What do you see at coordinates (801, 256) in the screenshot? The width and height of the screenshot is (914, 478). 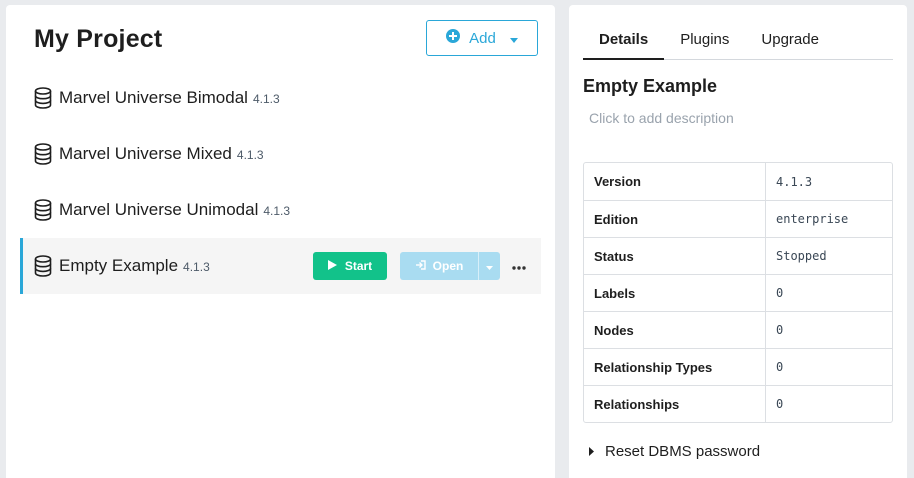 I see `property-value: Stopped` at bounding box center [801, 256].